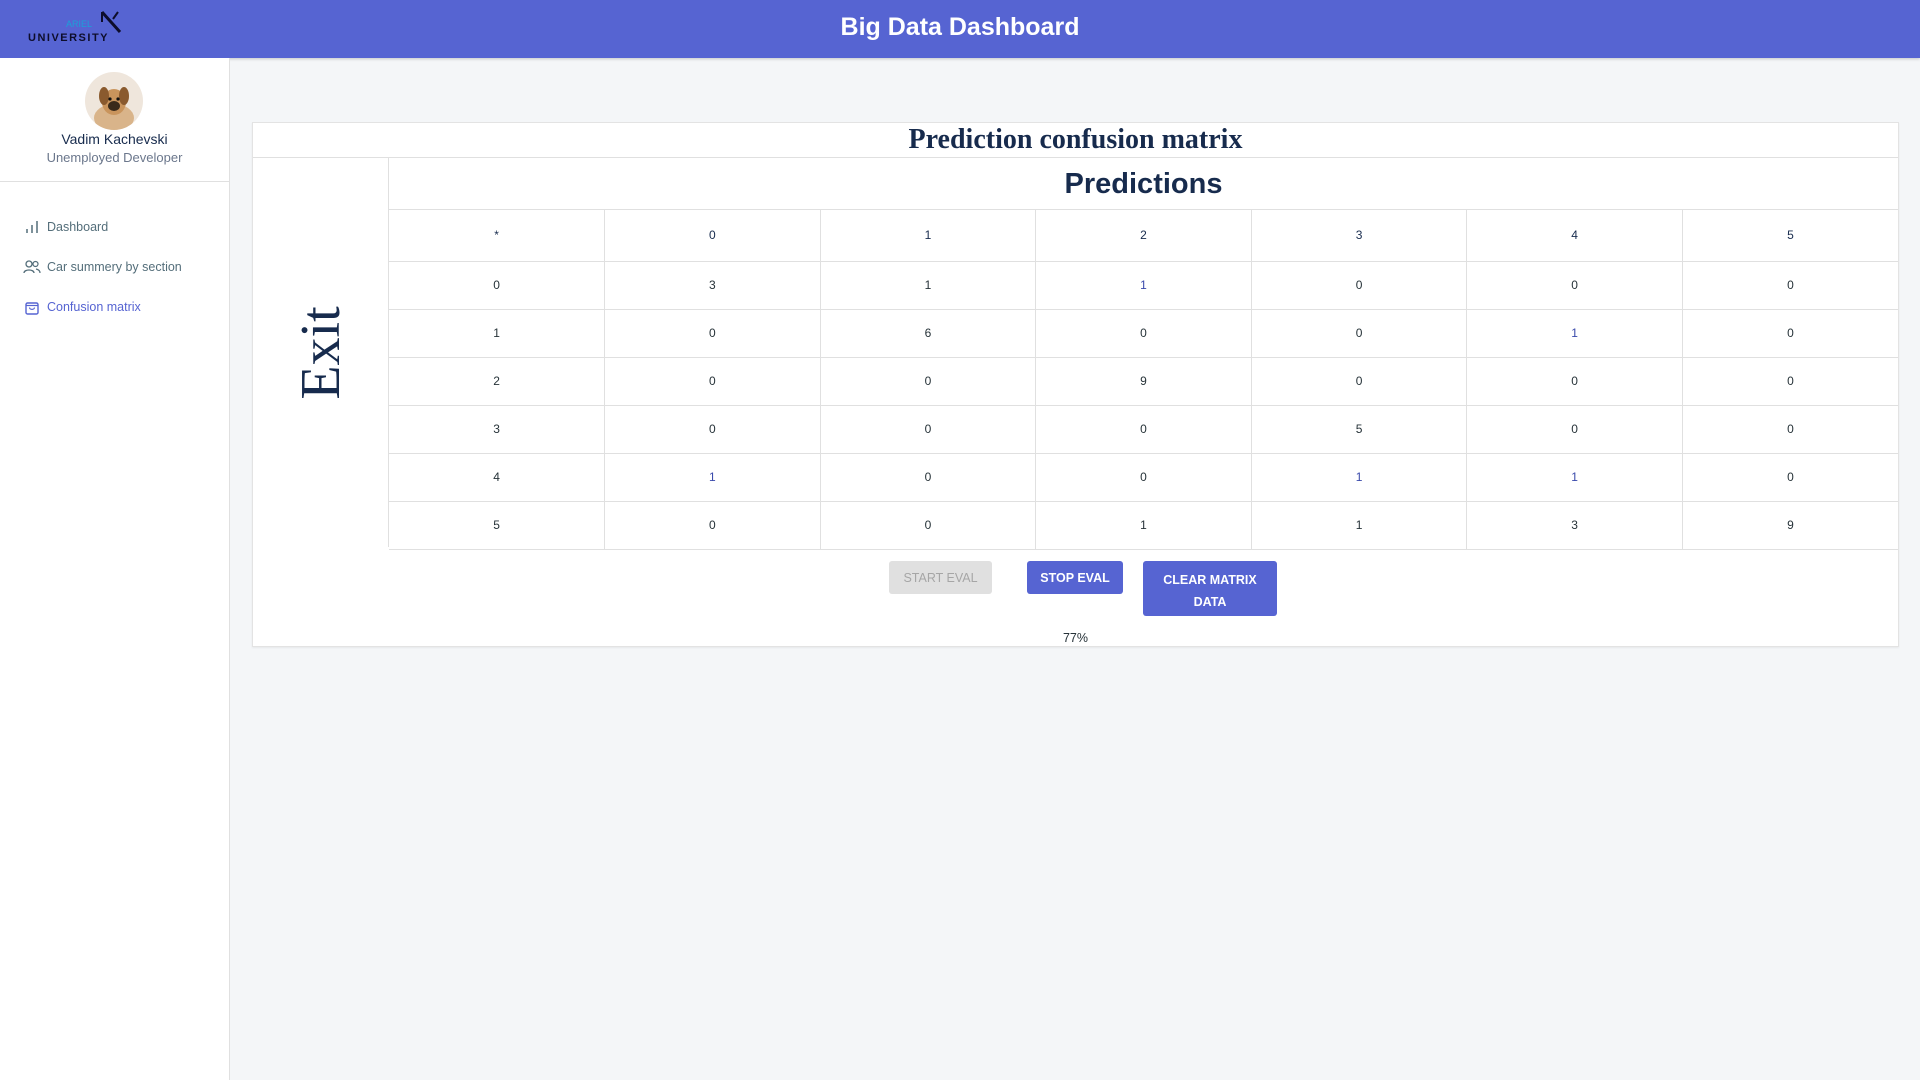 This screenshot has height=1080, width=1920. I want to click on table-row: 1 0 6 0 0 1 0, so click(1143, 333).